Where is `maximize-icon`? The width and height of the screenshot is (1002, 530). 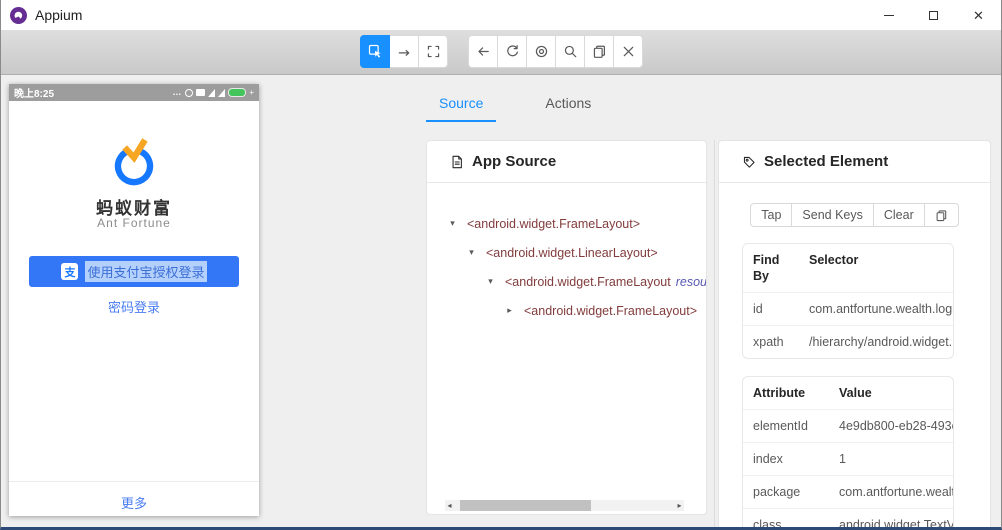
maximize-icon is located at coordinates (933, 15).